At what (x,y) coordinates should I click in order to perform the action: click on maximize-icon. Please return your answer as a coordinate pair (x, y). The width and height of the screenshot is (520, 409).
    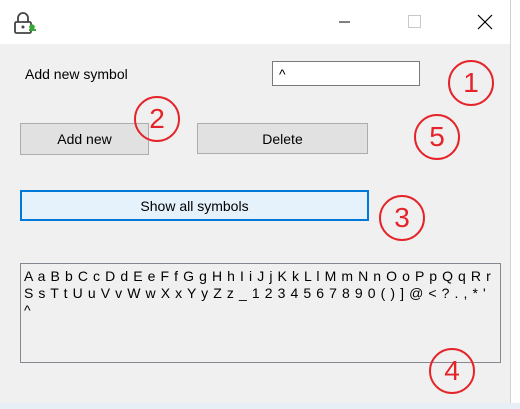
    Looking at the image, I should click on (414, 21).